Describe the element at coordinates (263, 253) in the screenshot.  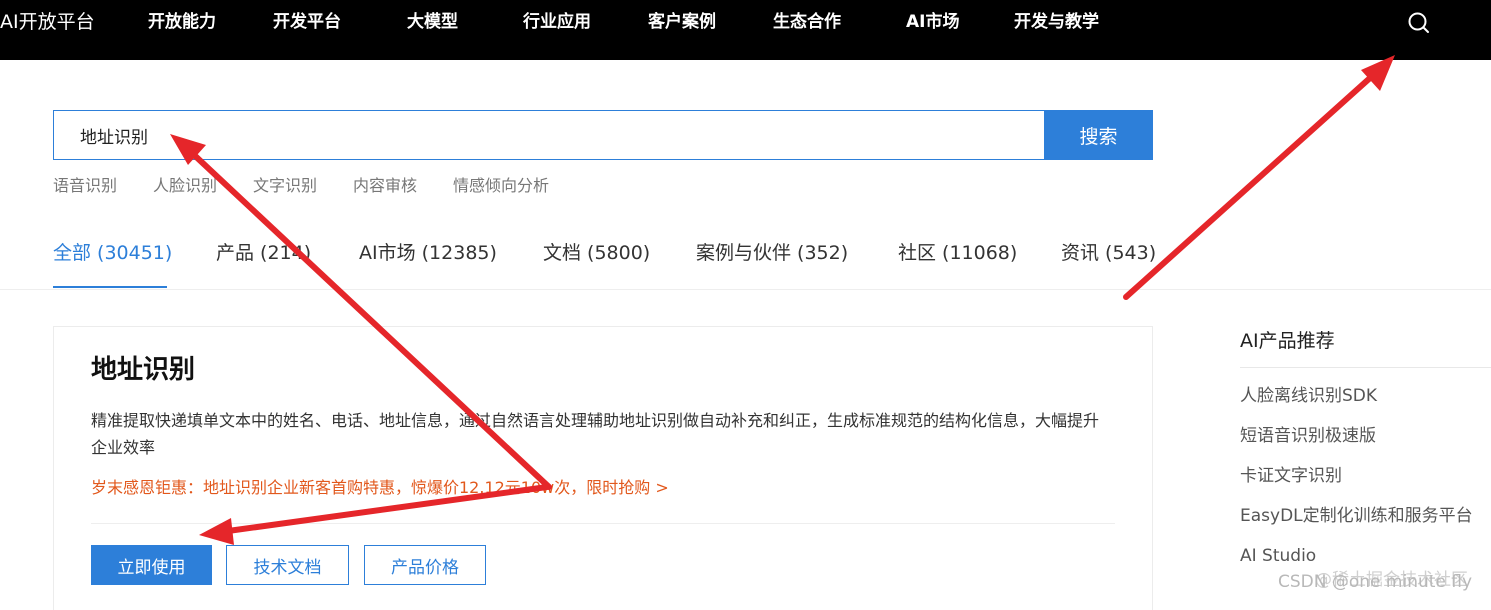
I see `tab-products: 产品 (214)` at that location.